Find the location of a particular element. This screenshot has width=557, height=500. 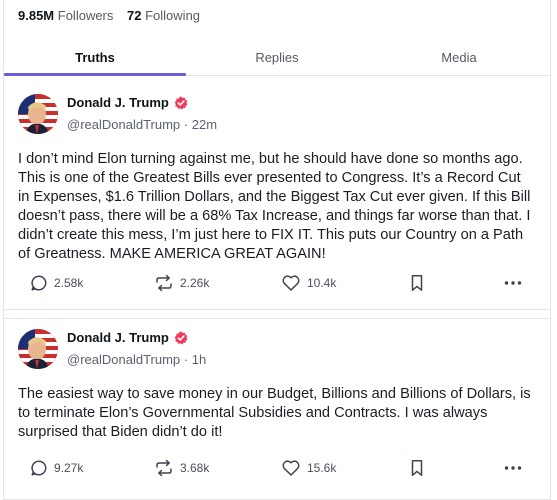

retruth-count: 2.26k is located at coordinates (195, 283).